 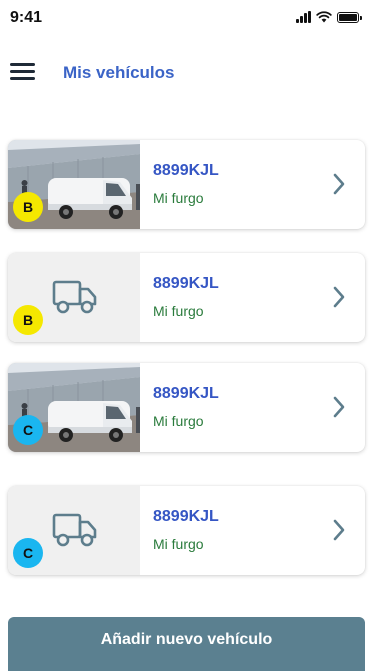 I want to click on vehicle-thumbnail: B, so click(x=74, y=297).